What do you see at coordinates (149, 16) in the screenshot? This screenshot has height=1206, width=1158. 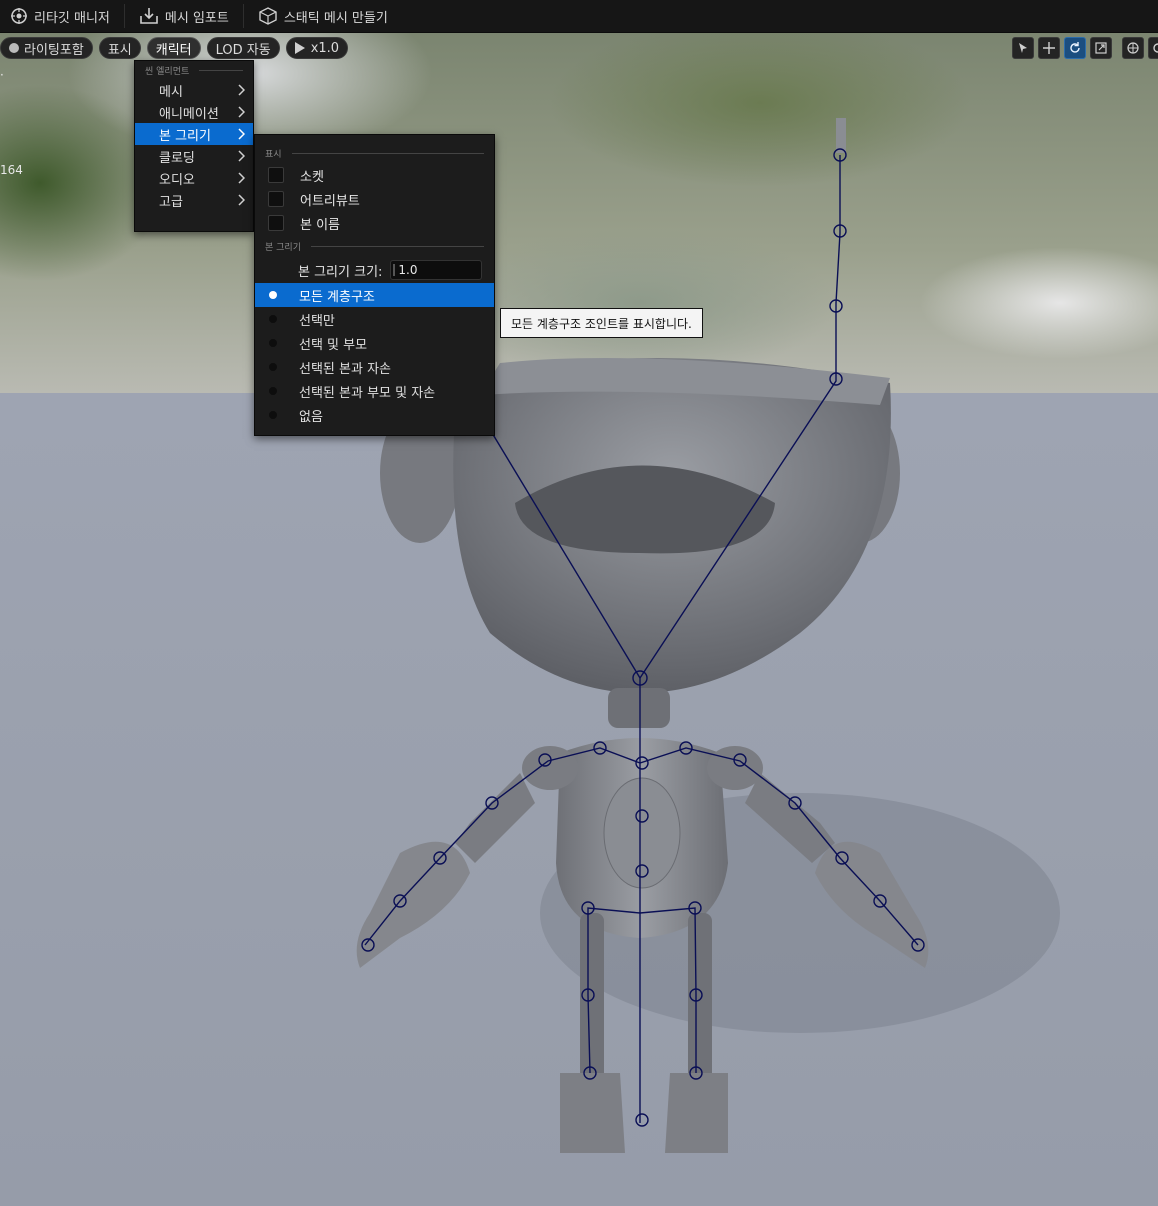 I see `import-icon` at bounding box center [149, 16].